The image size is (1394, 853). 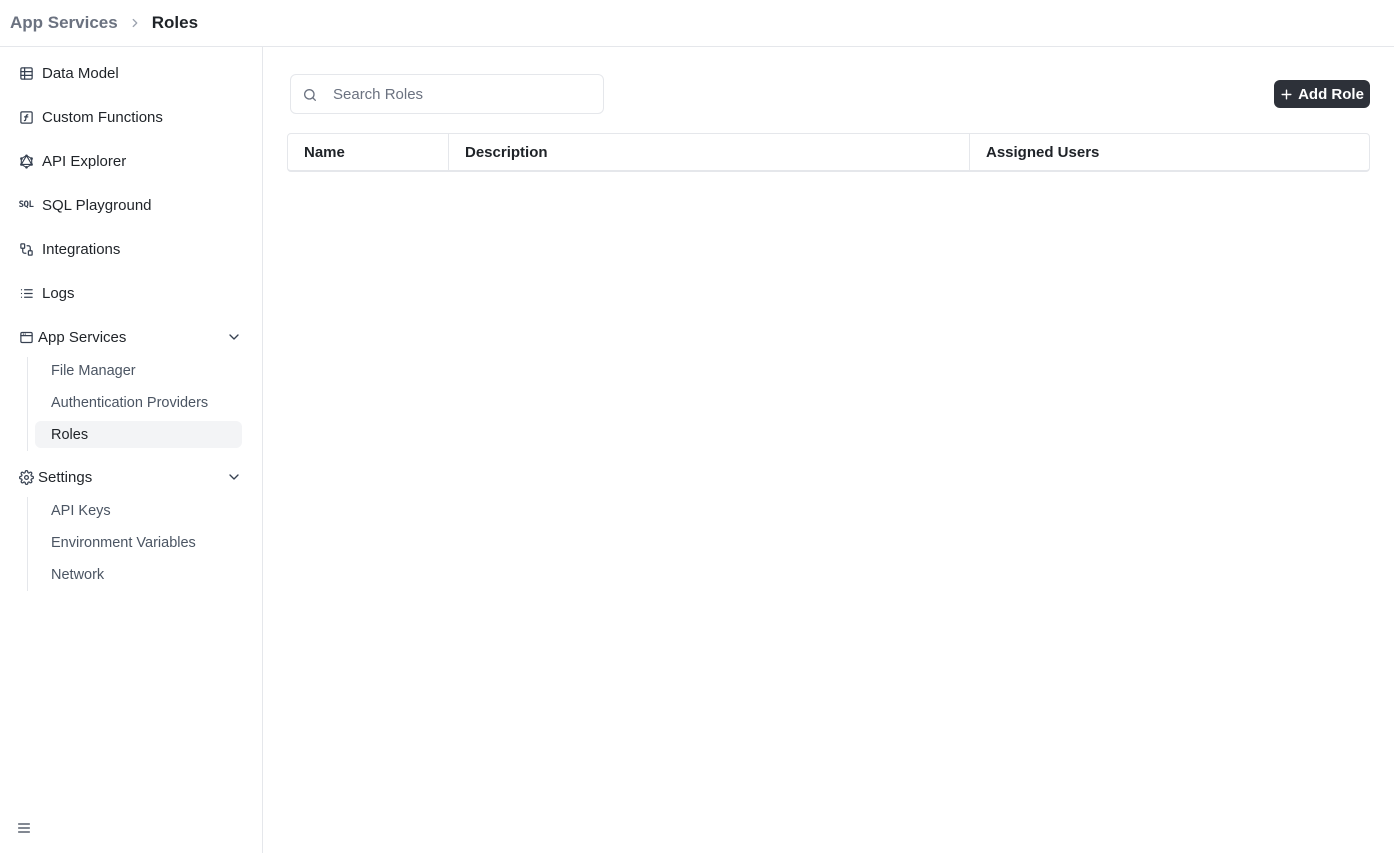 What do you see at coordinates (26, 205) in the screenshot?
I see `sql-icon: SQL` at bounding box center [26, 205].